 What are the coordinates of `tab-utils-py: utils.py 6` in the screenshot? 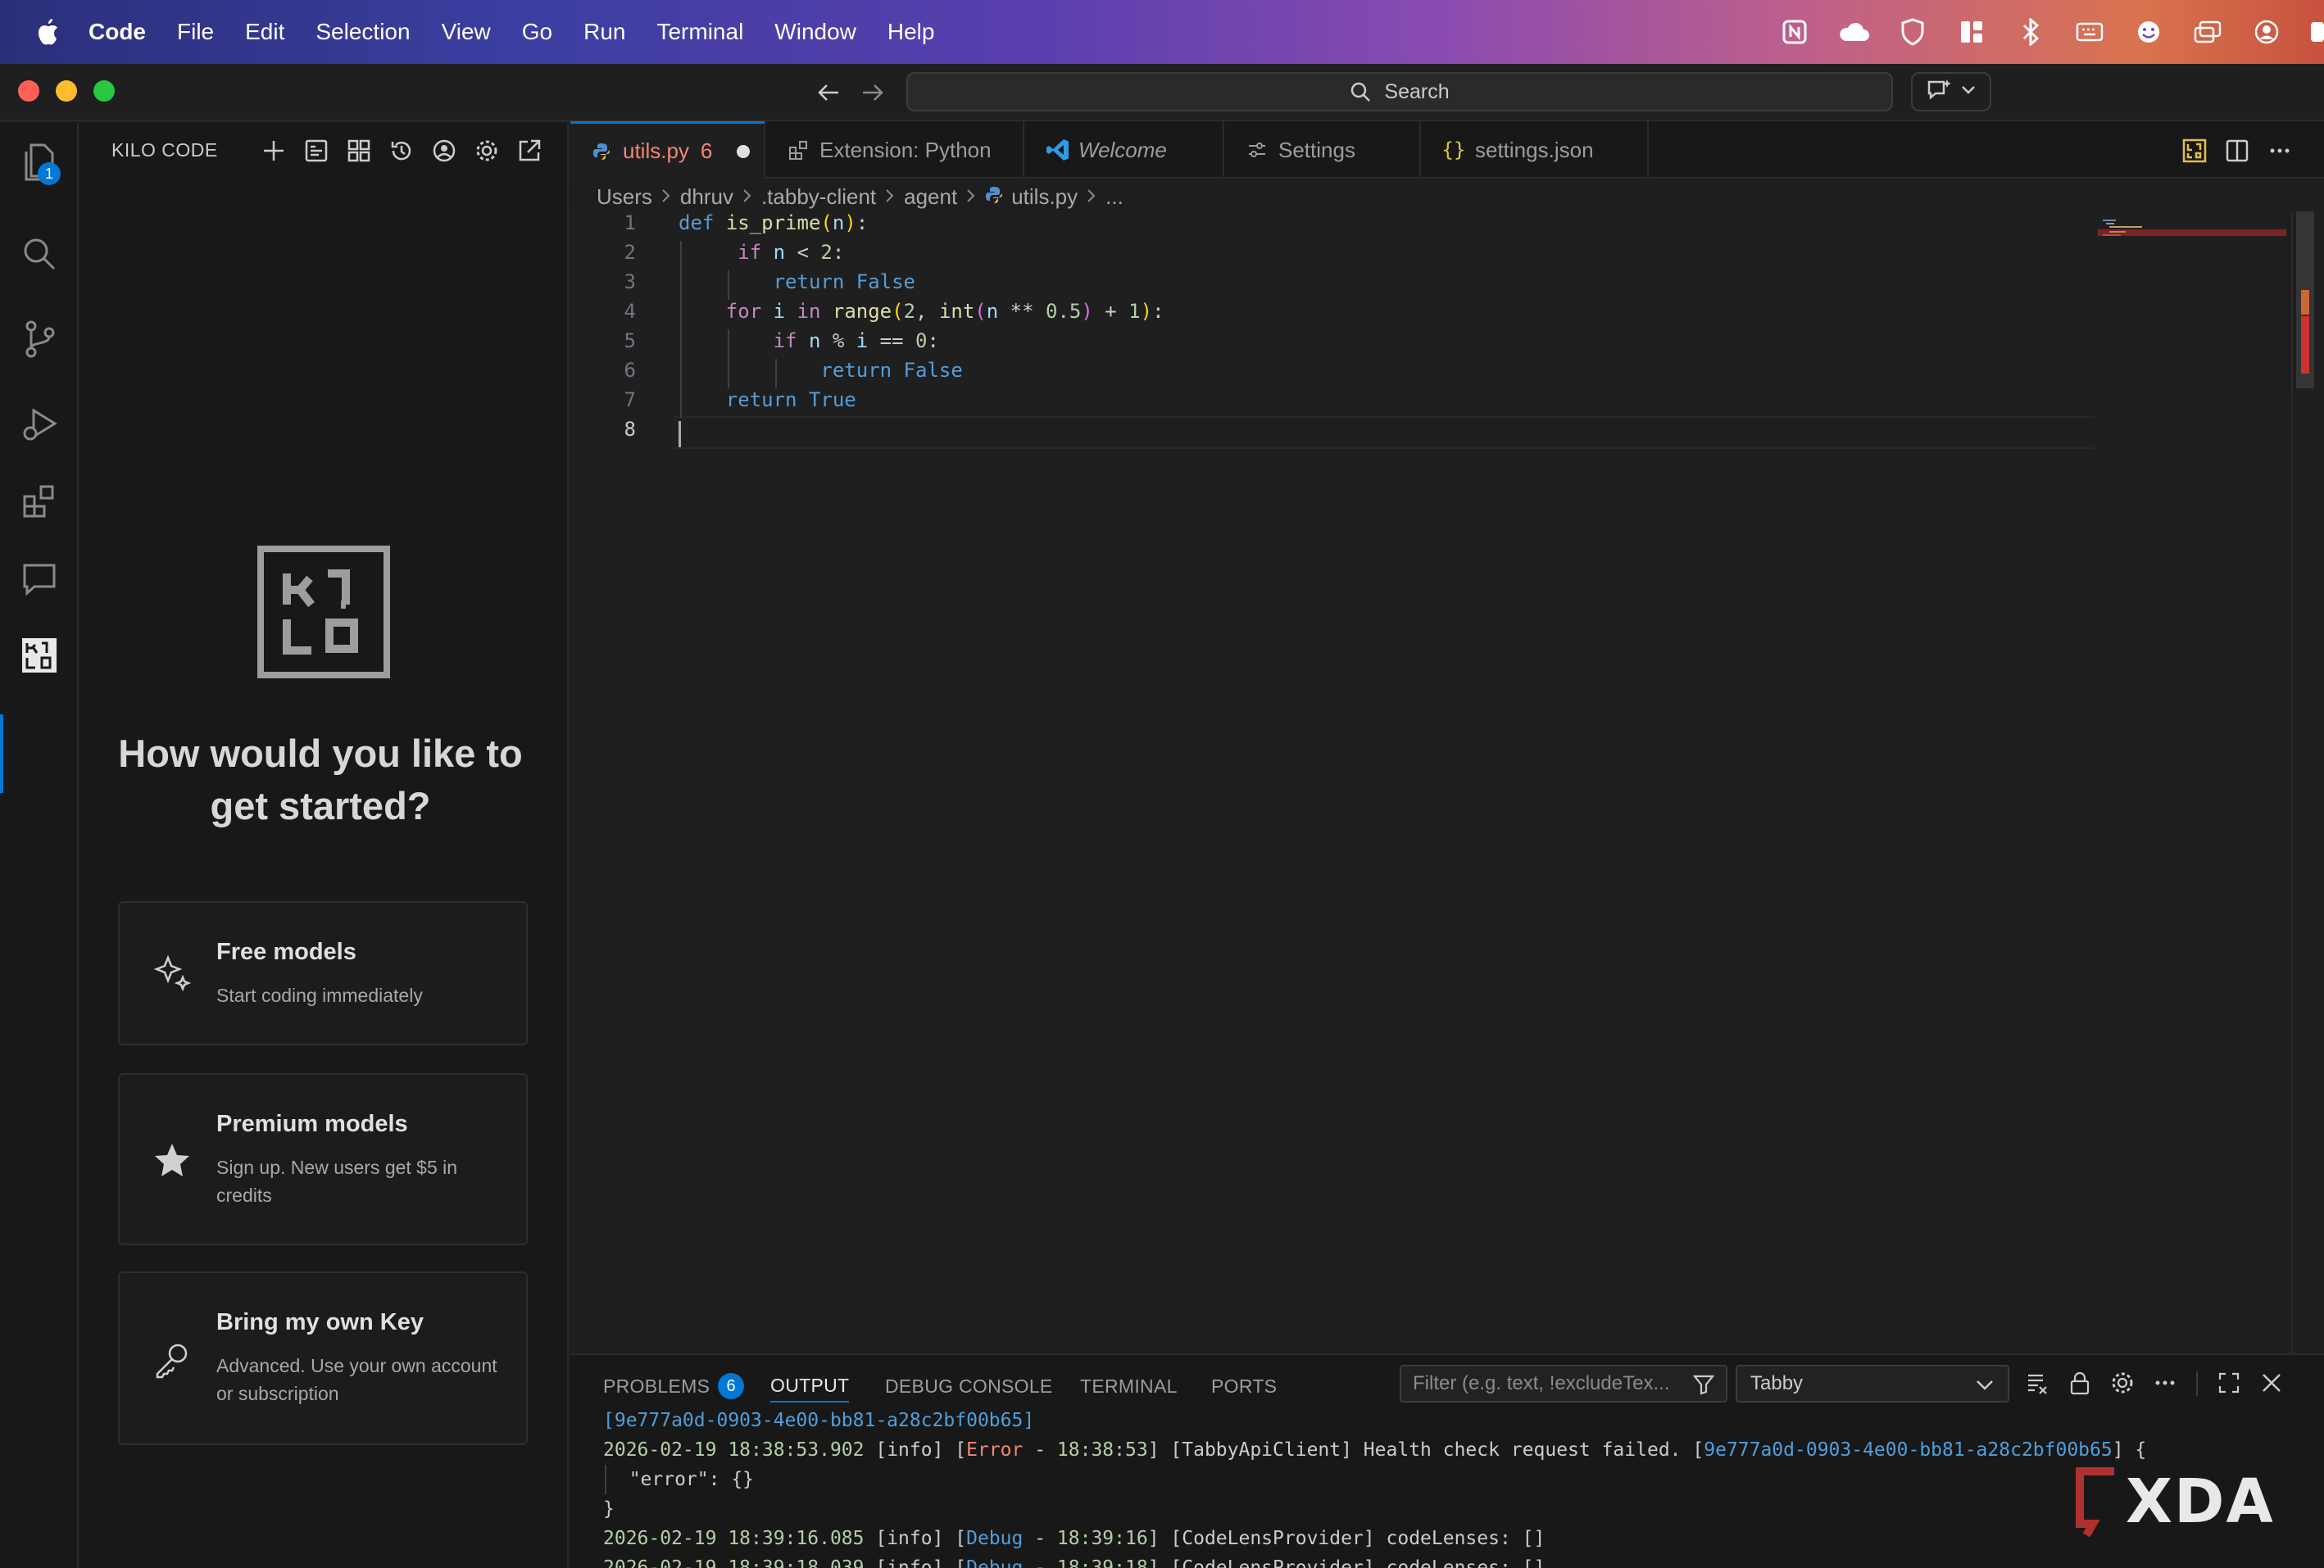 It's located at (667, 150).